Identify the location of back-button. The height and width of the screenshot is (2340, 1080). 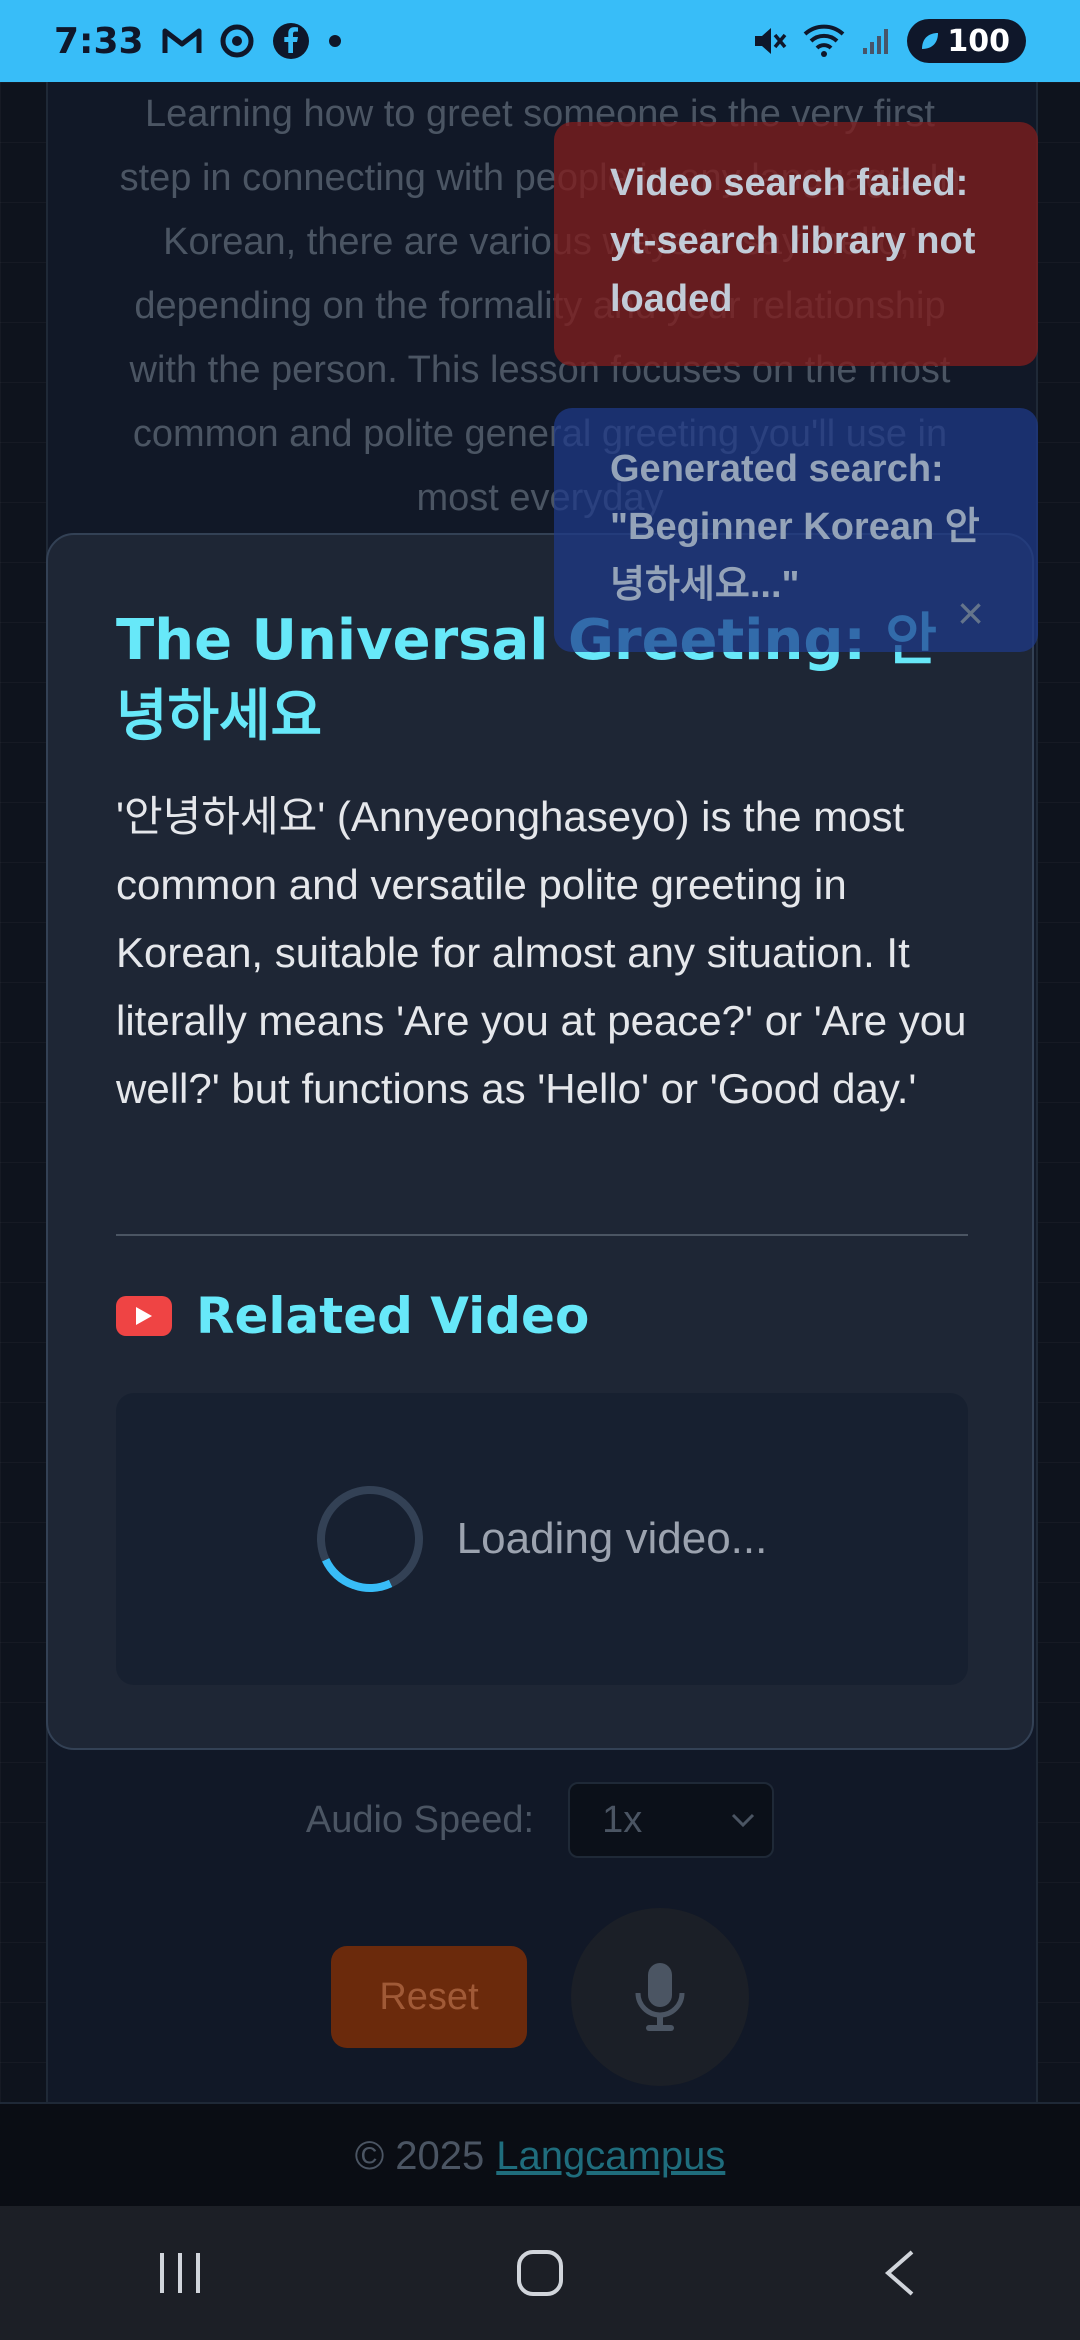
(900, 2273).